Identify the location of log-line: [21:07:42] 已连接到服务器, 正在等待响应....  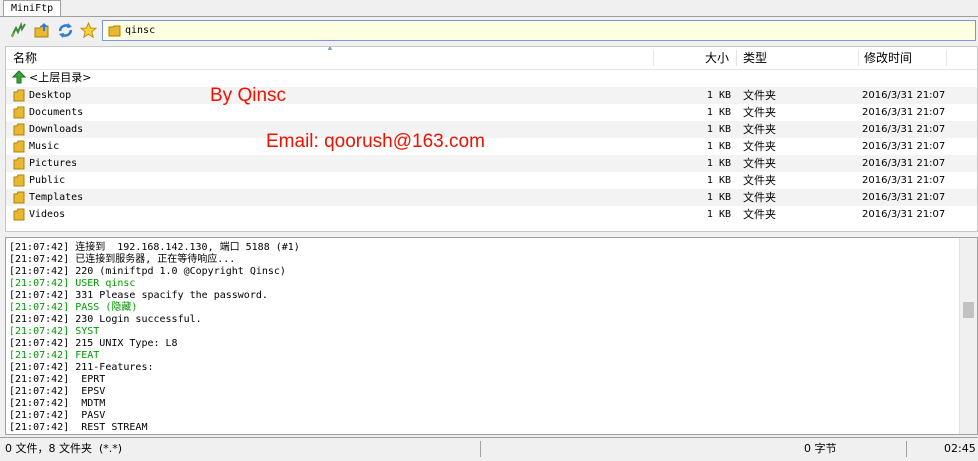
(122, 259).